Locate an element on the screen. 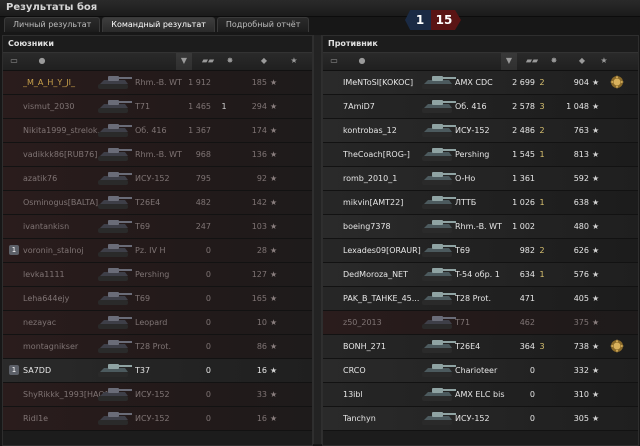 Image resolution: width=640 pixels, height=446 pixels. player-row: azatik76 ИСУ-152 795 92 ★ is located at coordinates (157, 179).